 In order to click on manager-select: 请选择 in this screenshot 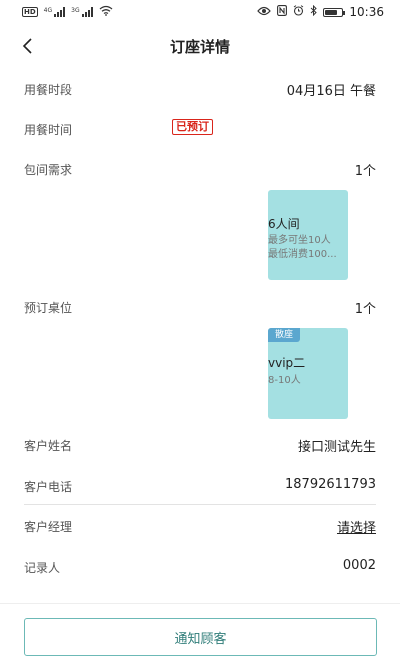, I will do `click(356, 526)`.